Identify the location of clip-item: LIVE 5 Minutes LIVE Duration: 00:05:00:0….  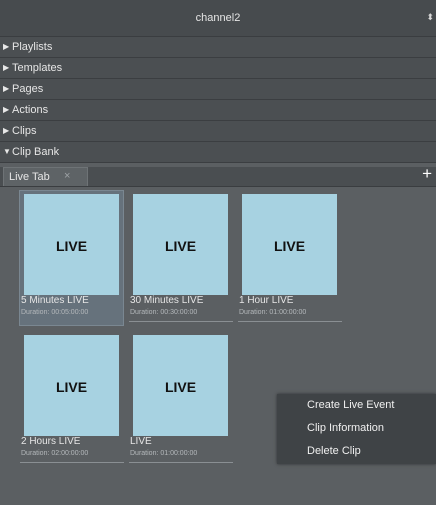
(71, 258).